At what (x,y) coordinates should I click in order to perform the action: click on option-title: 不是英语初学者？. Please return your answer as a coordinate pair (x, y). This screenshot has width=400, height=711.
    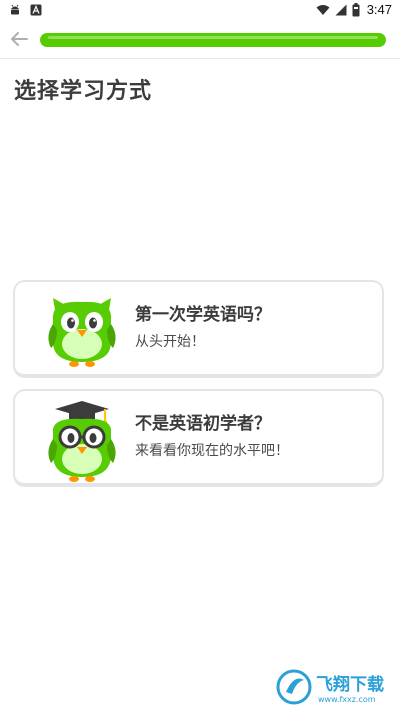
    Looking at the image, I should click on (203, 424).